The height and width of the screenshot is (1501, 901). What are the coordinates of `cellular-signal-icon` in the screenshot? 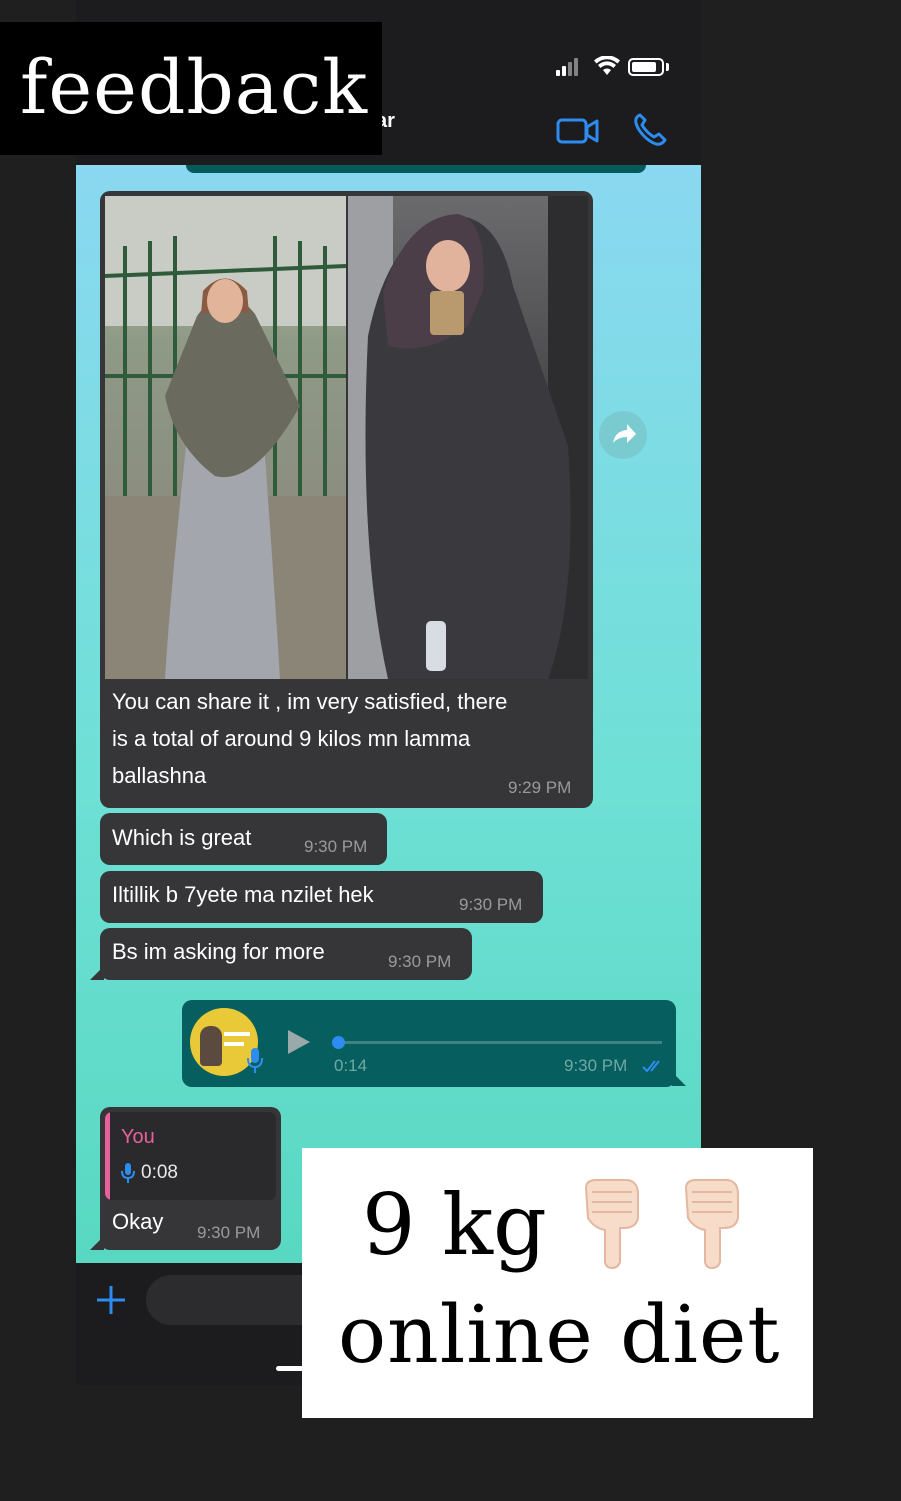 It's located at (570, 67).